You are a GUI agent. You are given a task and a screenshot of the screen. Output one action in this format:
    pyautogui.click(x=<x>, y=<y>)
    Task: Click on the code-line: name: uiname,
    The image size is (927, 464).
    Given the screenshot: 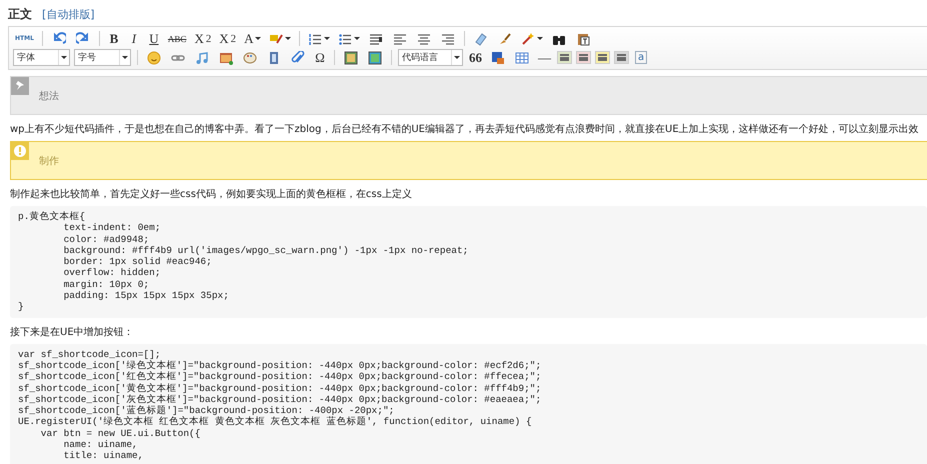 What is the action you would take?
    pyautogui.click(x=100, y=444)
    